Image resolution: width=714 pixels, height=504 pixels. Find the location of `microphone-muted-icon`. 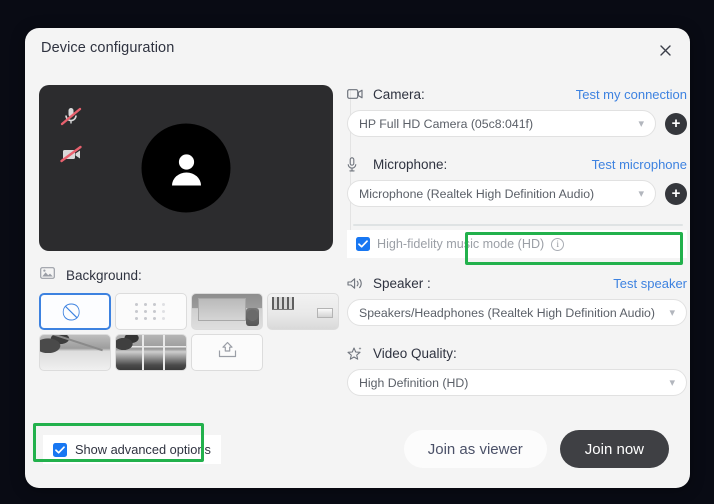

microphone-muted-icon is located at coordinates (71, 117).